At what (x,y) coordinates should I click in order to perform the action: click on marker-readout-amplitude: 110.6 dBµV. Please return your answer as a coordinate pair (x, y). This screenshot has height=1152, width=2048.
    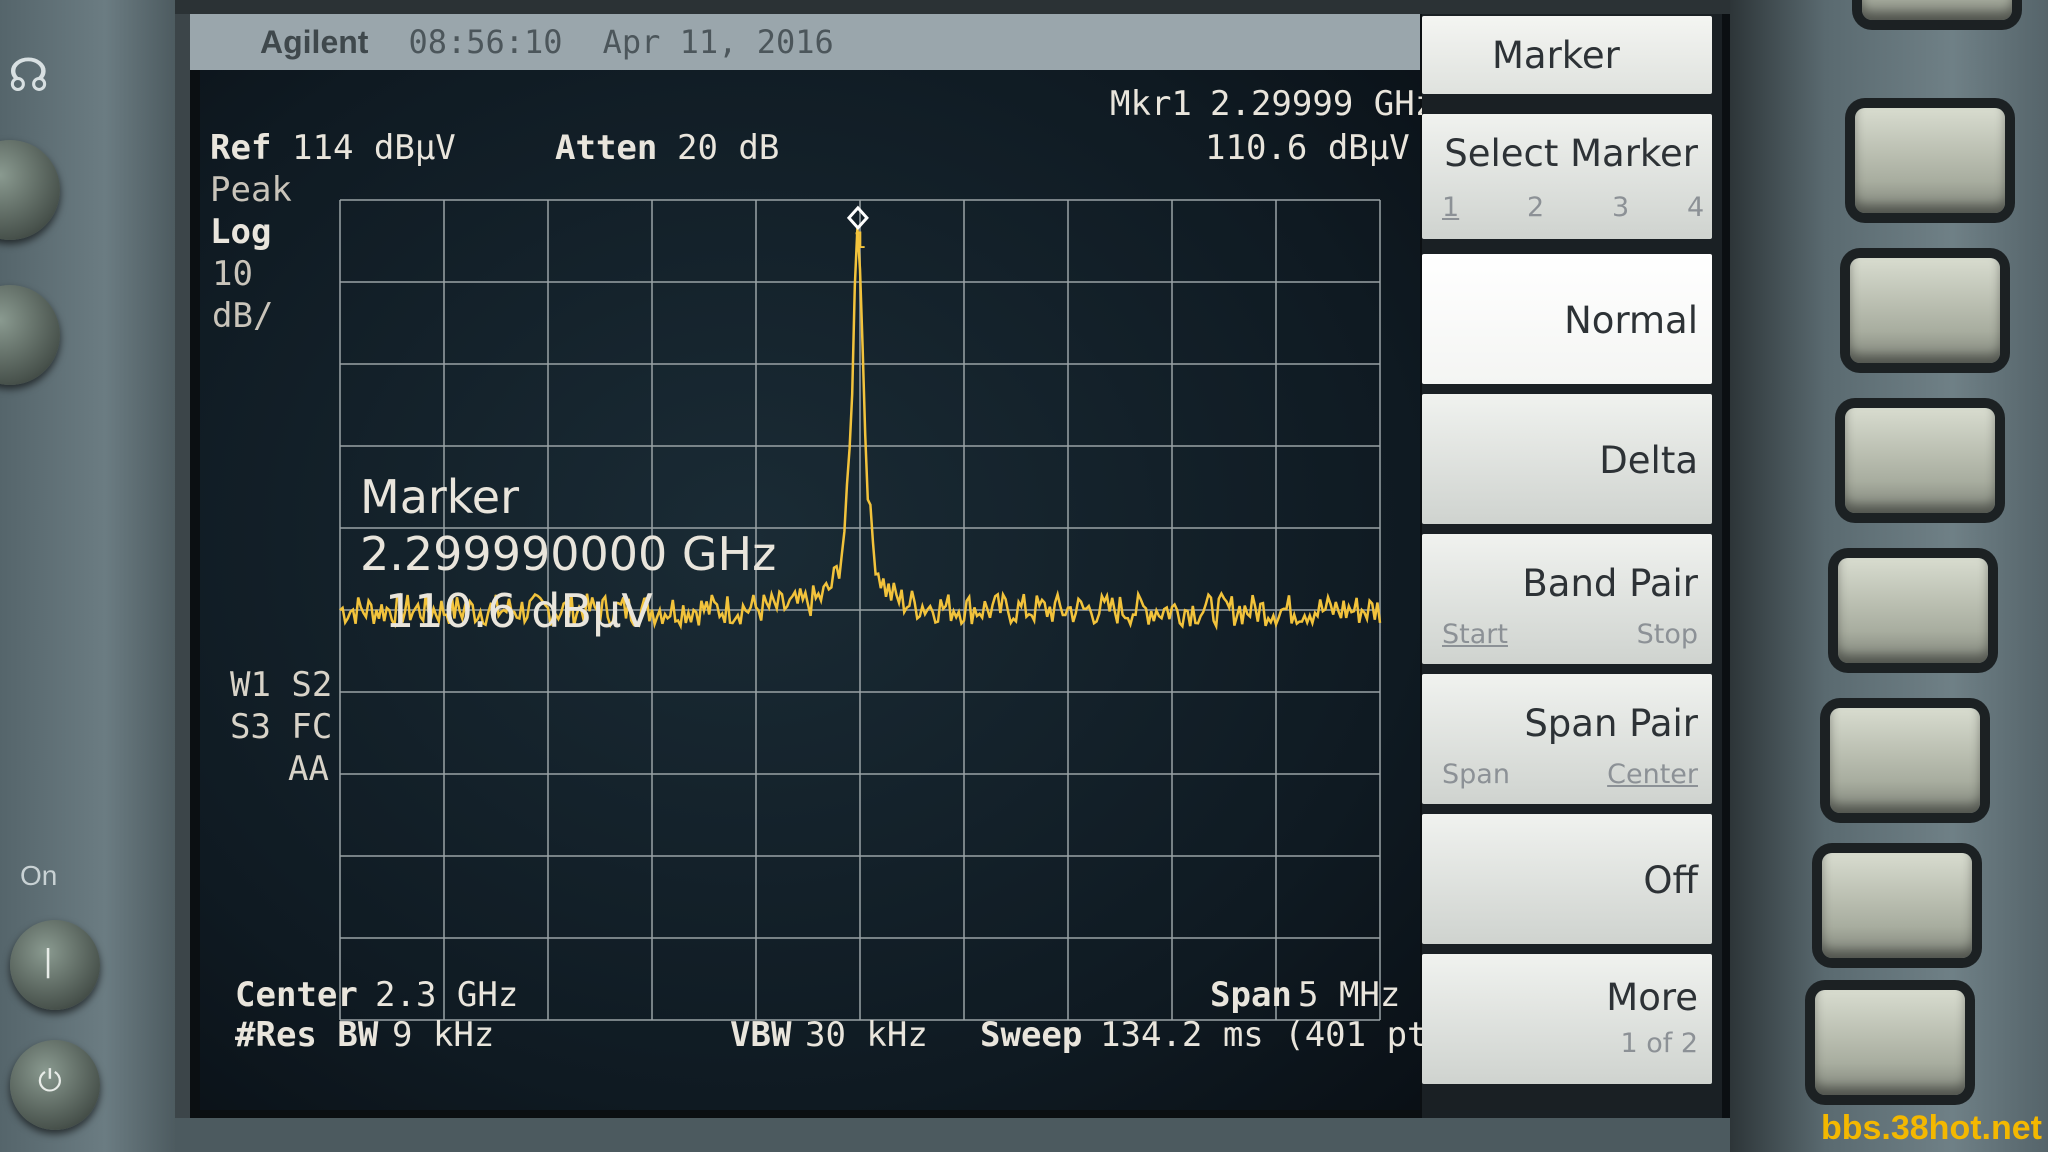
    Looking at the image, I should click on (1307, 148).